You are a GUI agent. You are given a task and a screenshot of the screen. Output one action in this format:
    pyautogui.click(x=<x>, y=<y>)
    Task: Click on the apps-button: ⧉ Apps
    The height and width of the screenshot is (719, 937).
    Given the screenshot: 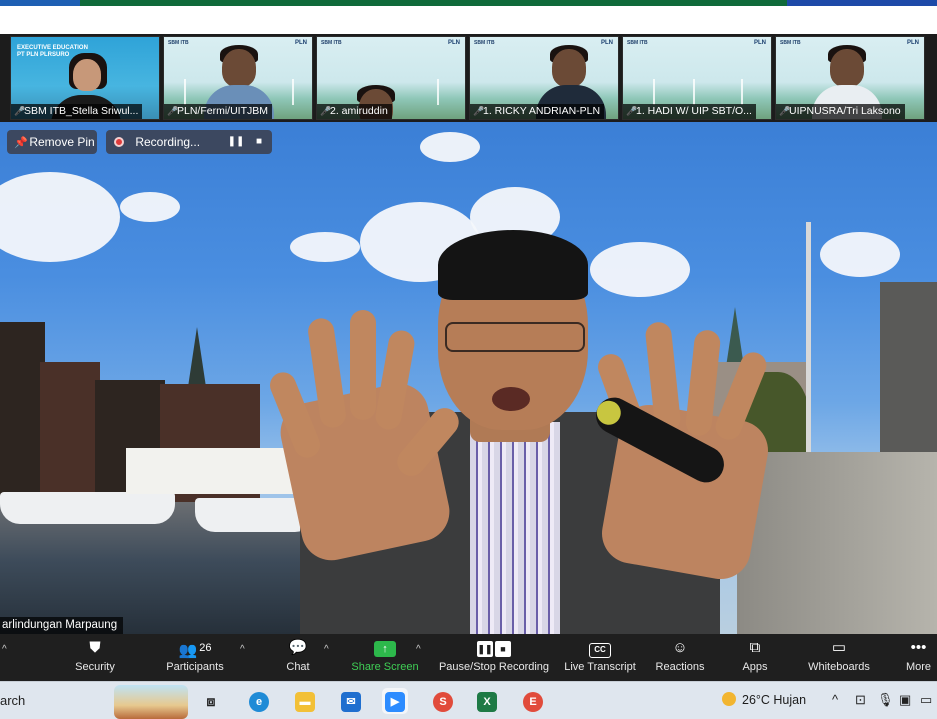 What is the action you would take?
    pyautogui.click(x=755, y=657)
    